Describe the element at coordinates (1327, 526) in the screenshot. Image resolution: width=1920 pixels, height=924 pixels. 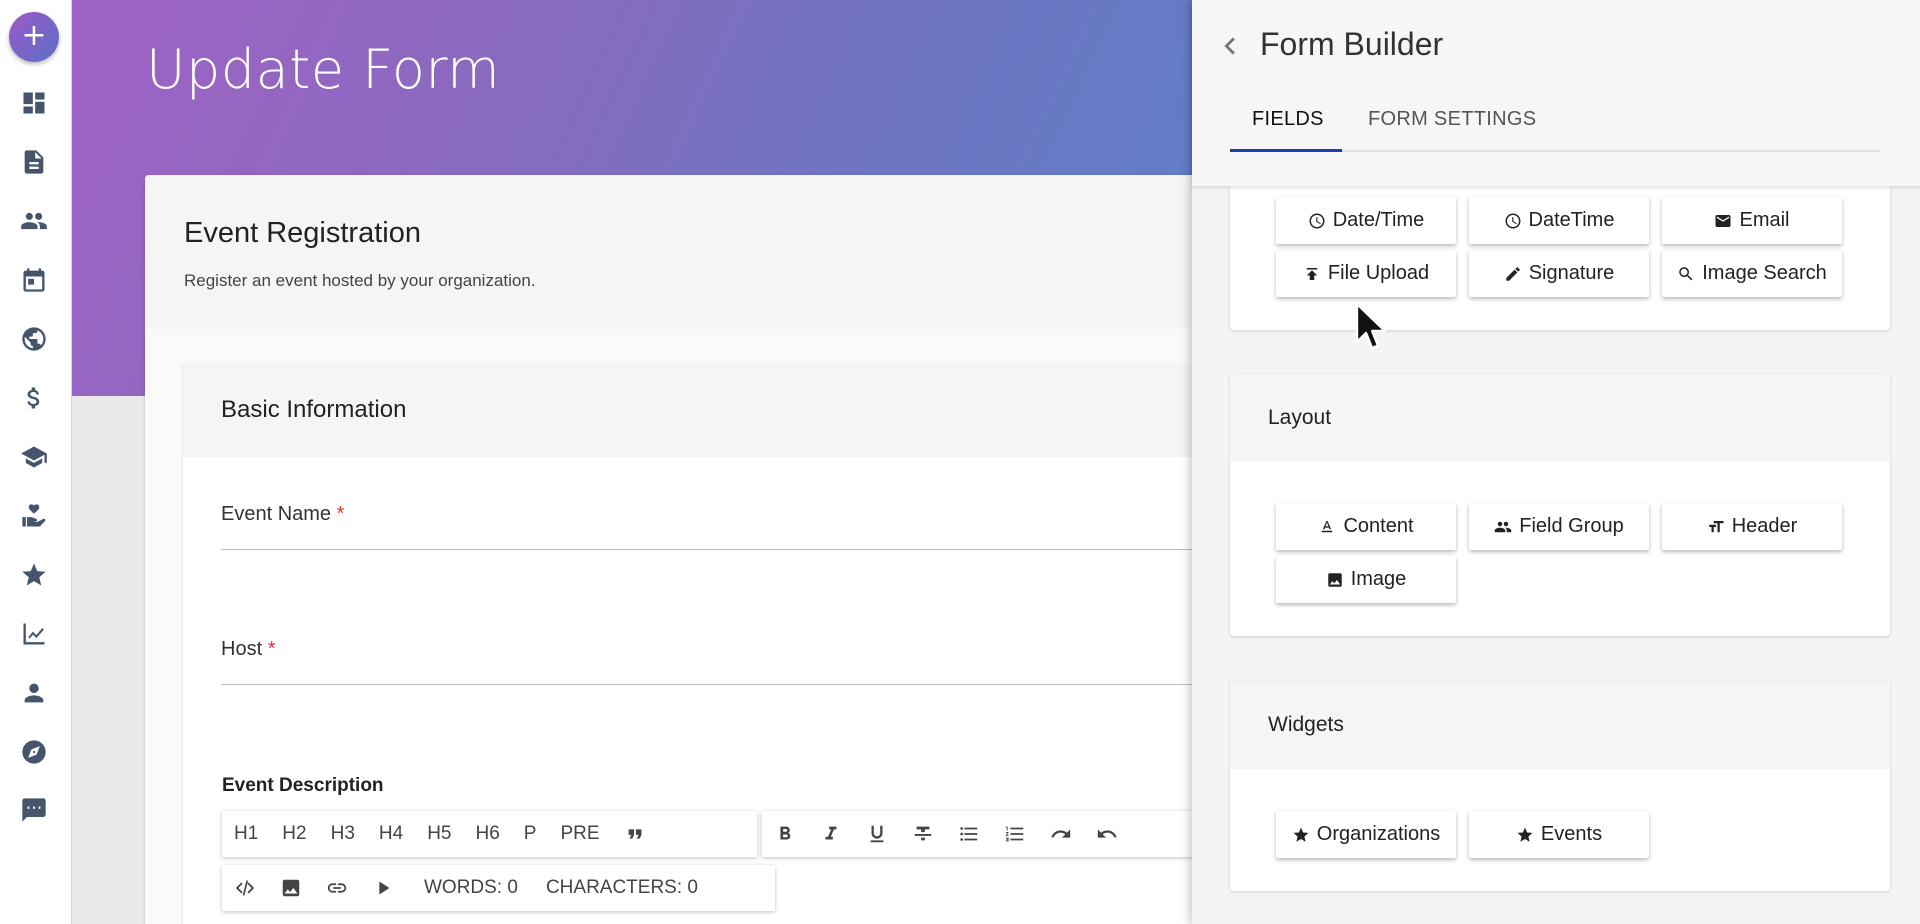
I see `text-format-icon` at that location.